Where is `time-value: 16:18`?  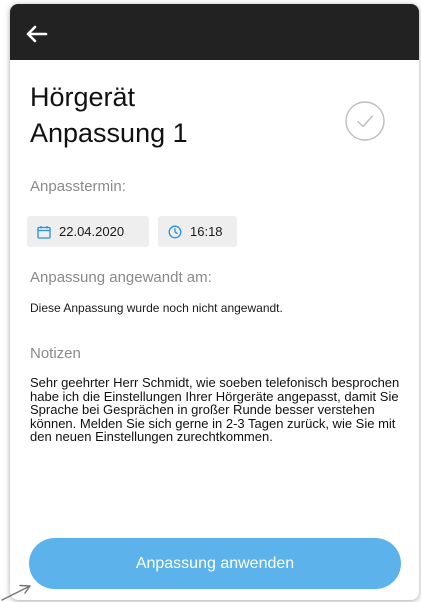 time-value: 16:18 is located at coordinates (206, 231).